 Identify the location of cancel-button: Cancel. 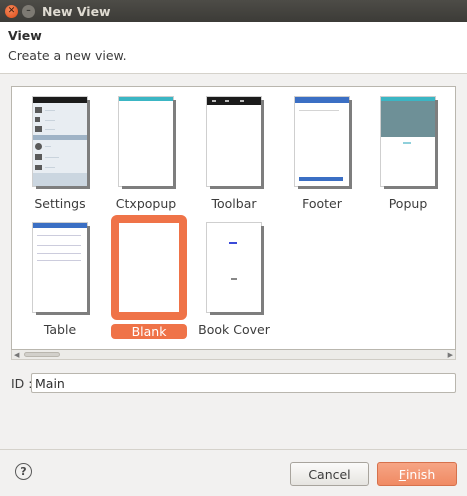
(329, 474).